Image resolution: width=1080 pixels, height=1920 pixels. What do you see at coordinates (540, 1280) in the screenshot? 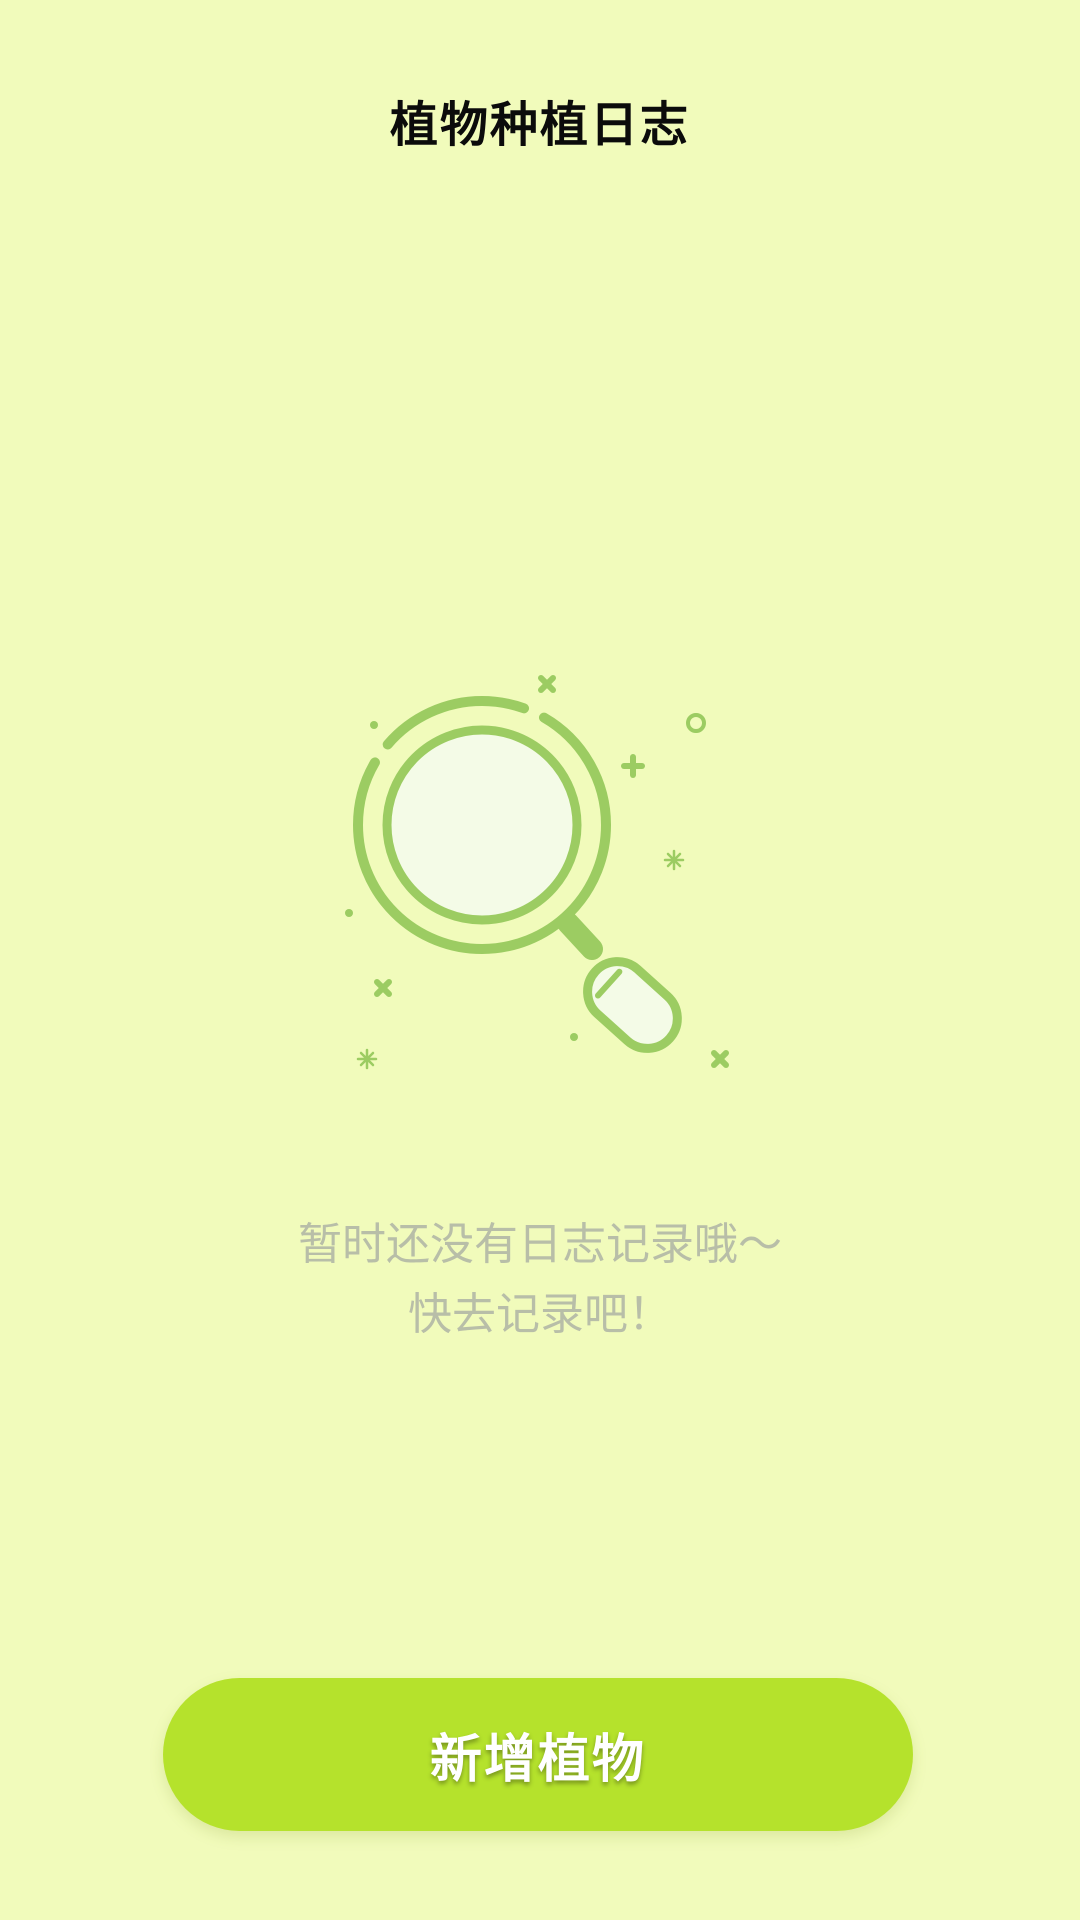
I see `empty-state-message: 暂时还没有日志记录哦～ 快去记录吧！` at bounding box center [540, 1280].